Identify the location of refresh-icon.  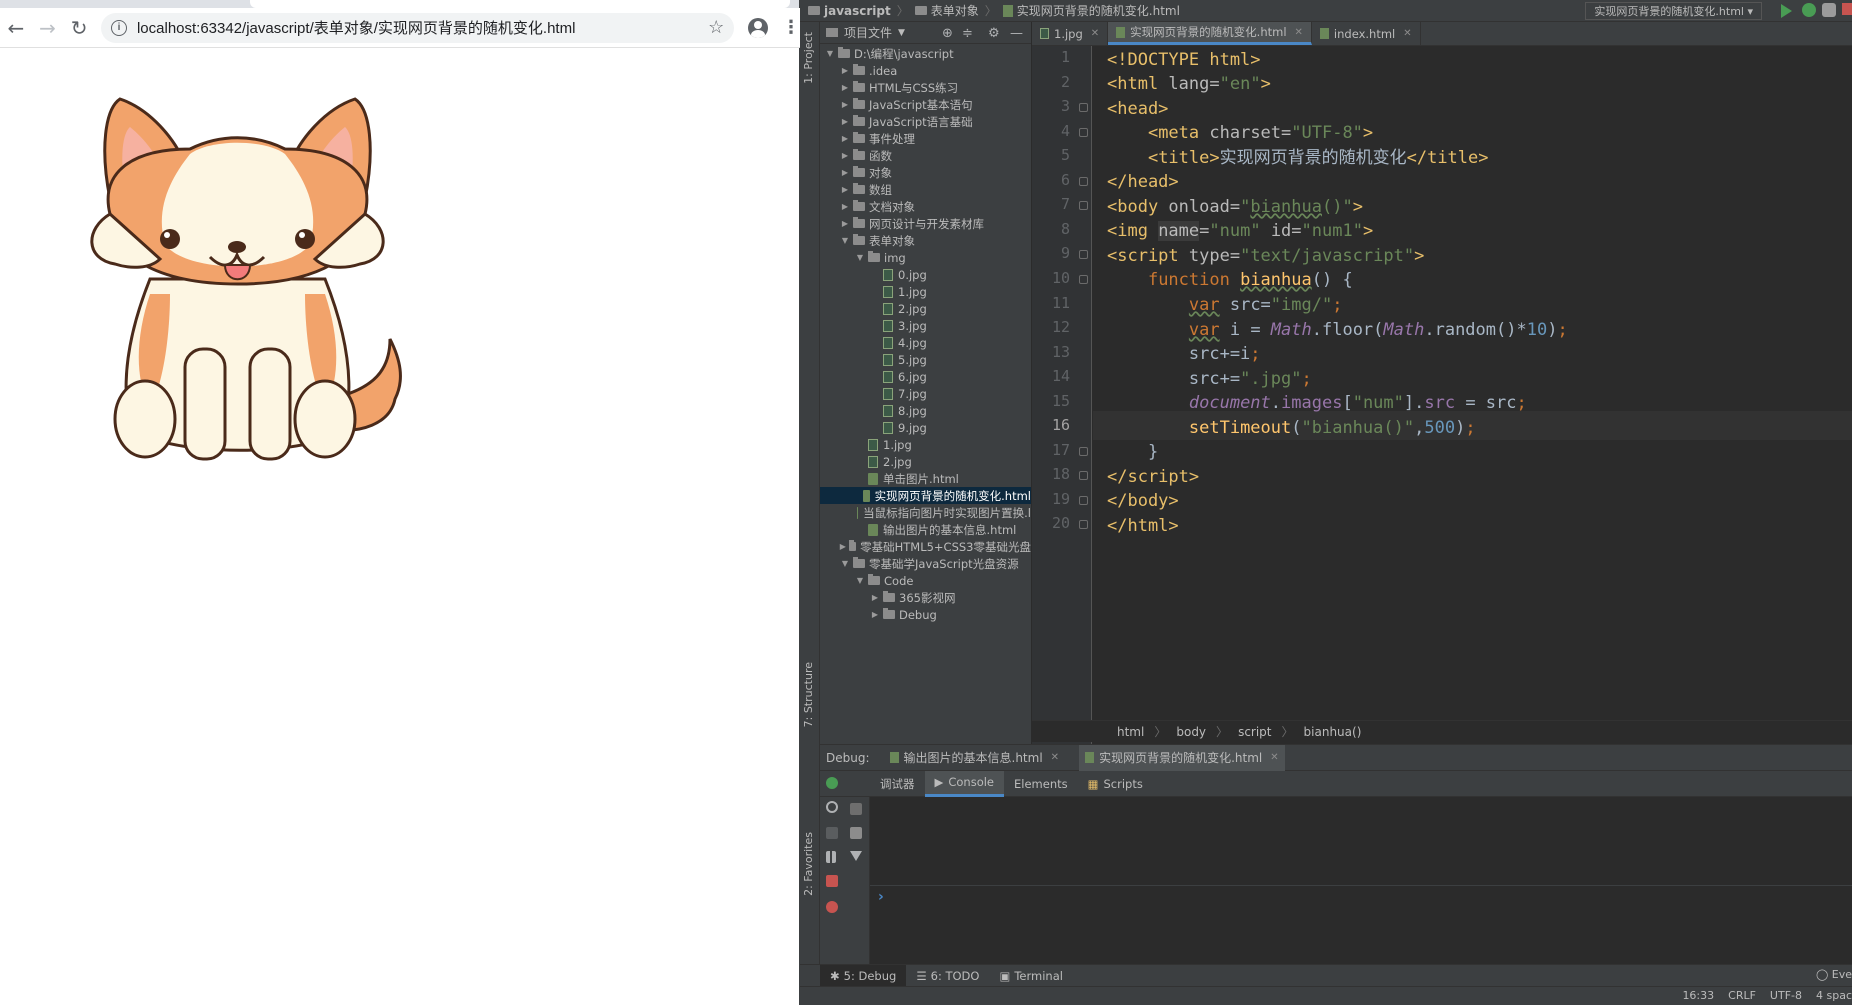
(832, 807).